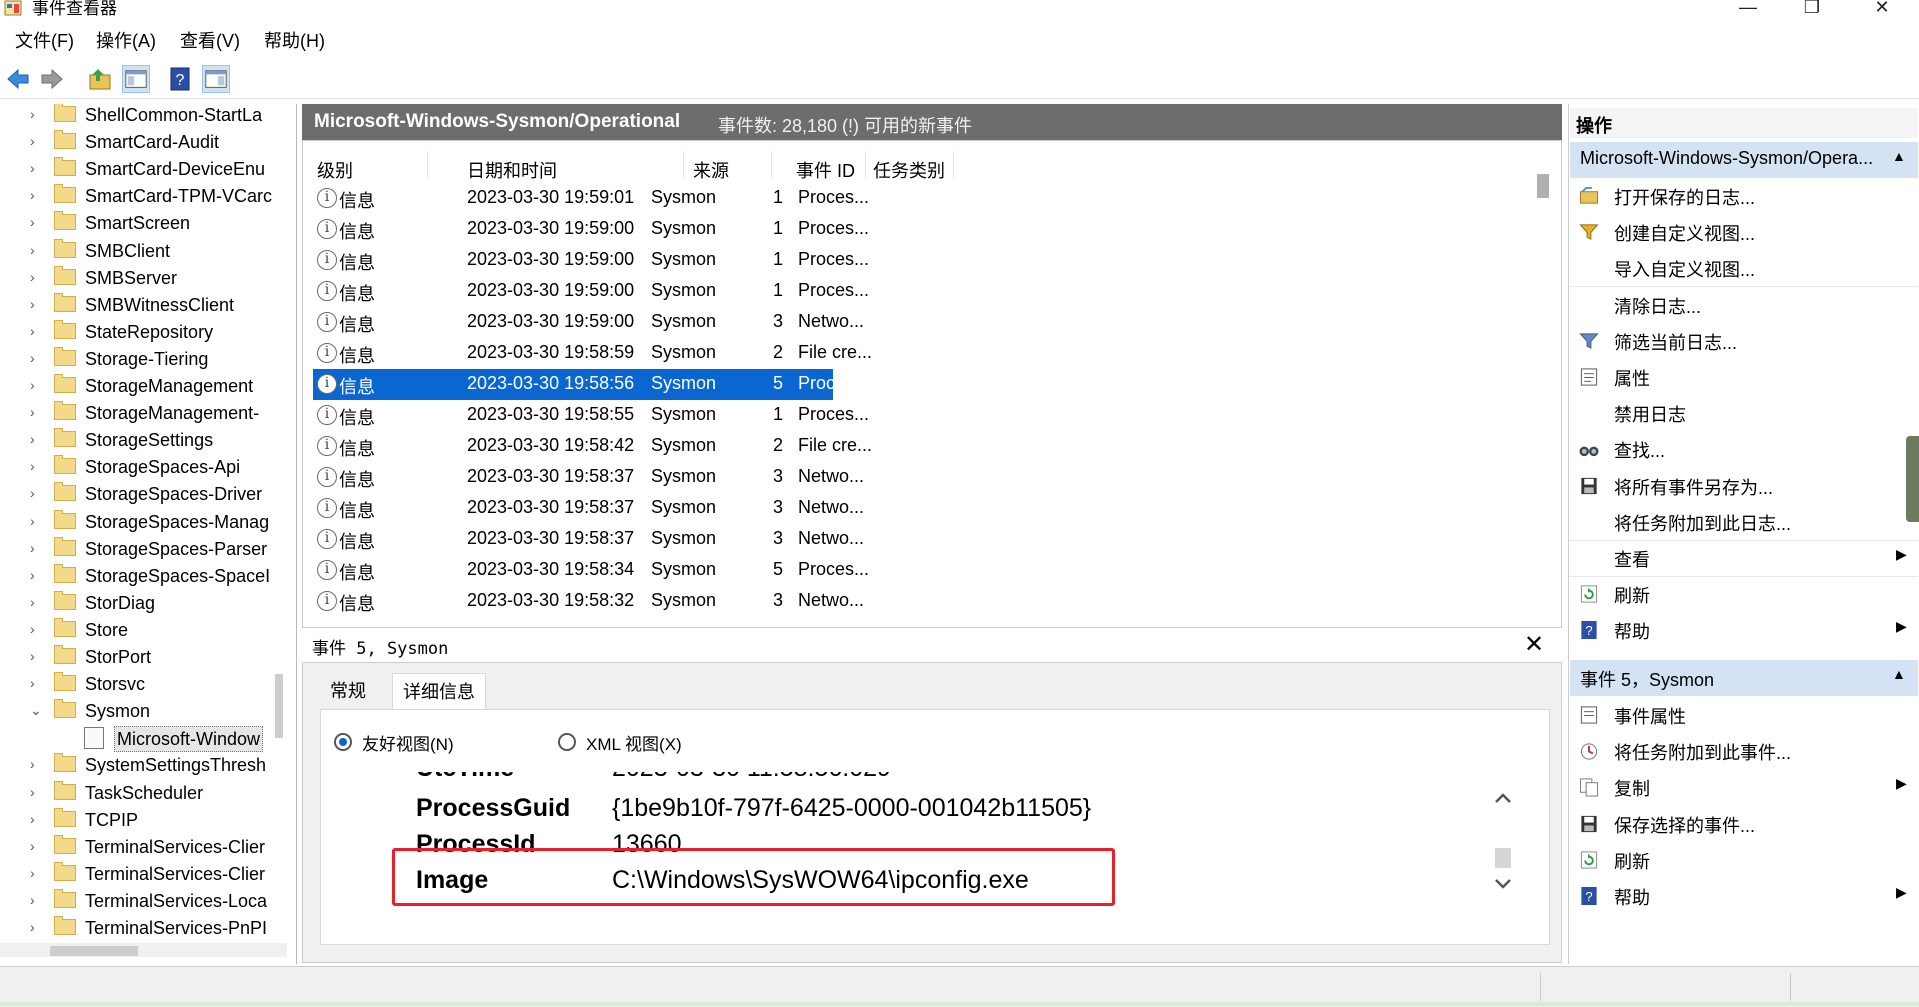  Describe the element at coordinates (126, 41) in the screenshot. I see `menu-action: 操作(A)` at that location.